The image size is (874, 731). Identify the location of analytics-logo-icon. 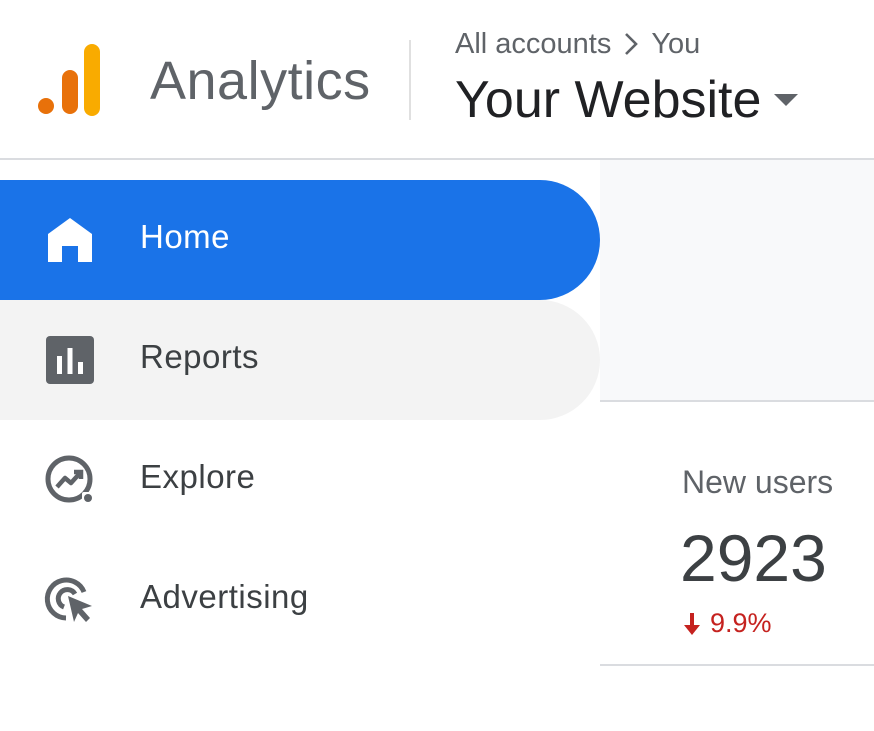
(70, 79).